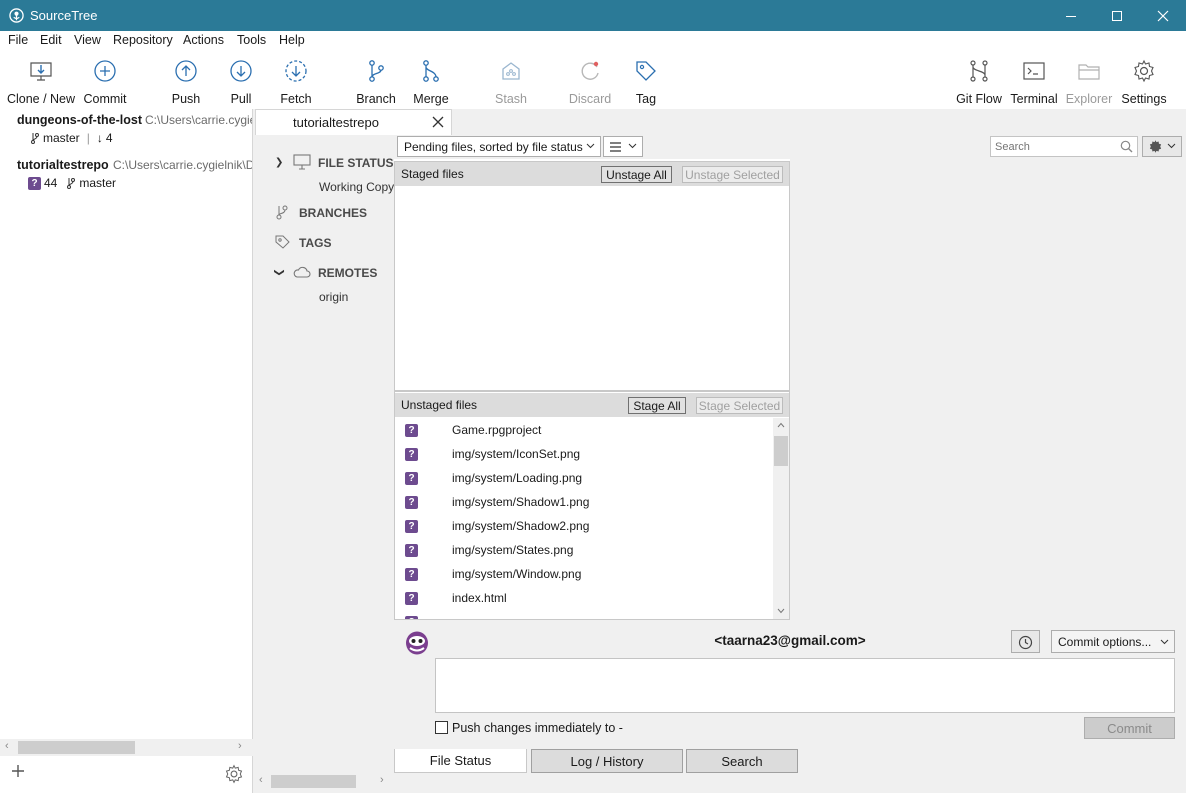  I want to click on pull-button: Pull, so click(241, 82).